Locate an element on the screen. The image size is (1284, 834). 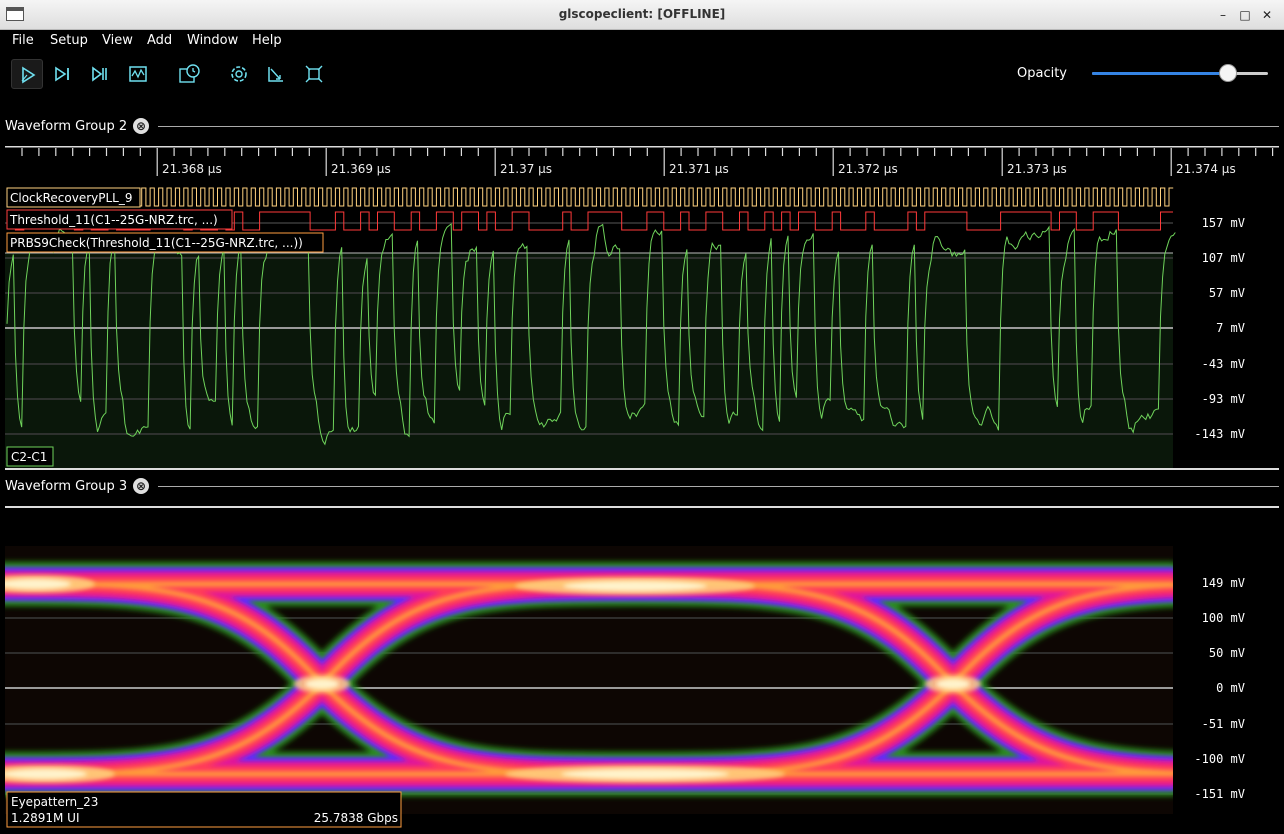
opacity-slider-fill is located at coordinates (1160, 73).